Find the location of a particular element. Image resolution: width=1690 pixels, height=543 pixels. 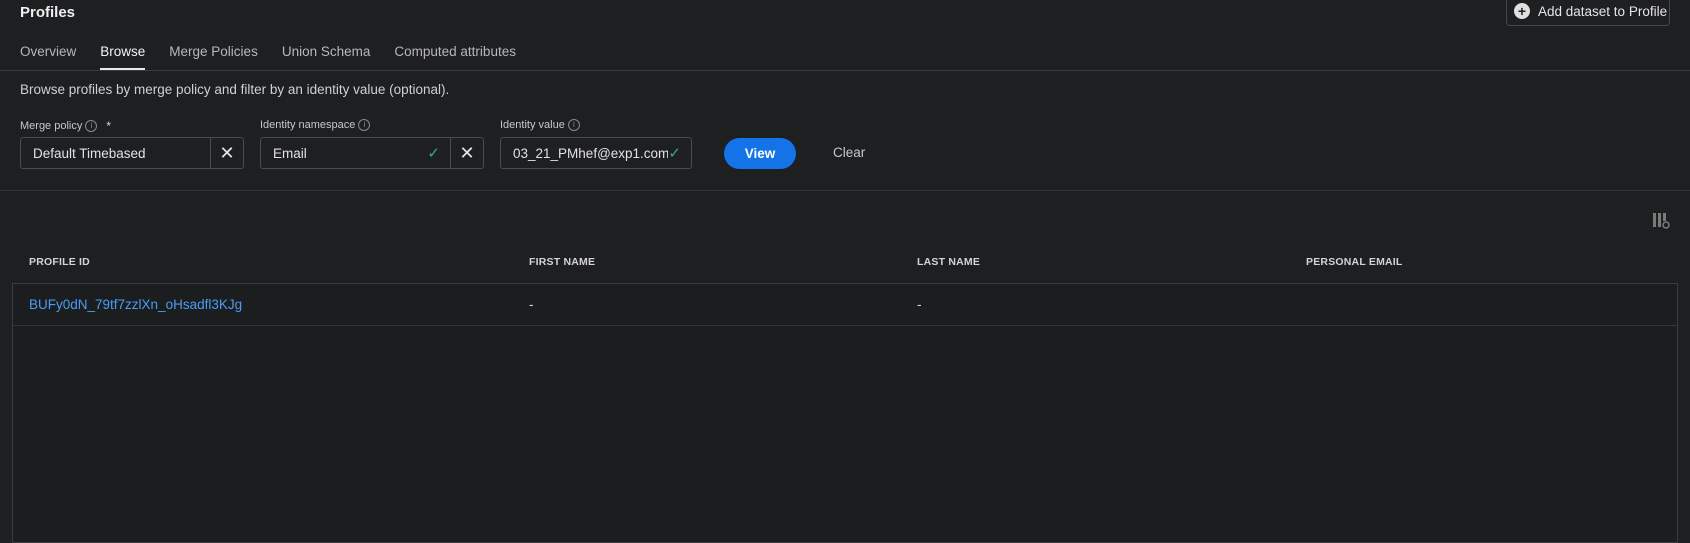

identity-value-label: Identity value i is located at coordinates (540, 125).